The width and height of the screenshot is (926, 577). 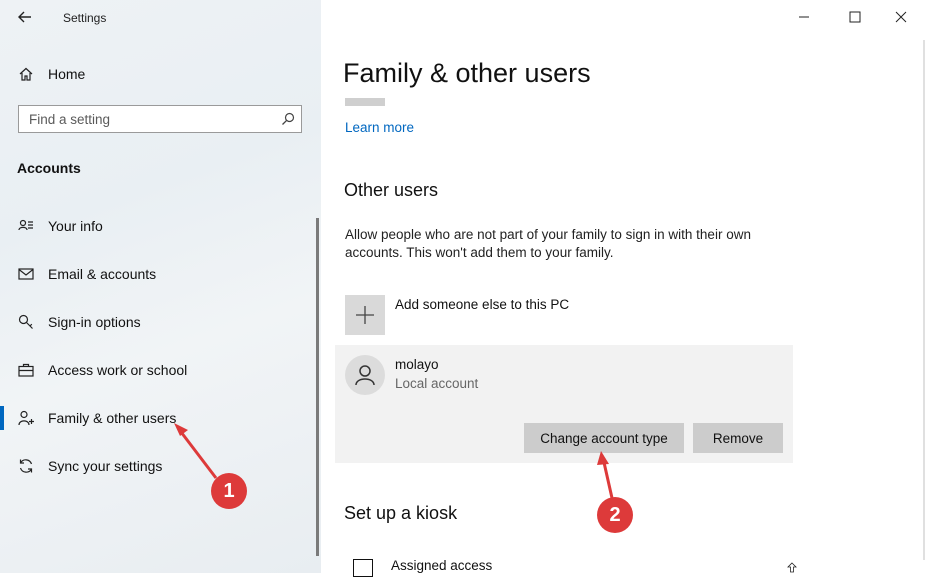 I want to click on home-icon, so click(x=26, y=74).